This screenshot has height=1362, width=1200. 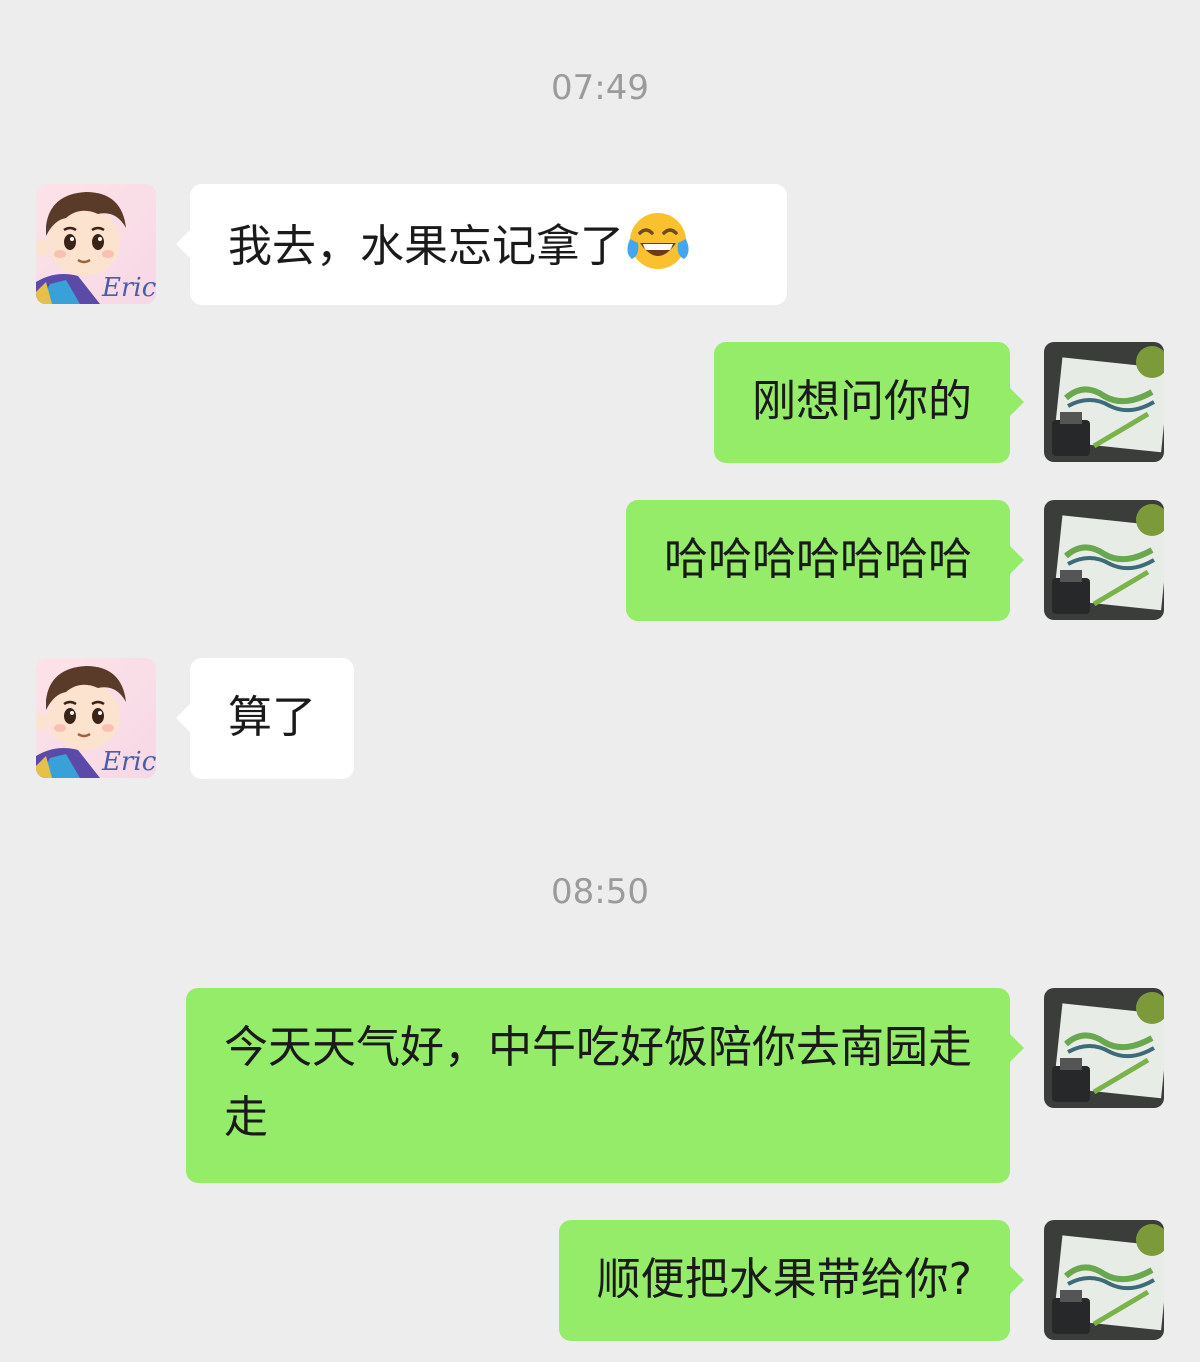 I want to click on message-bubble-sent: 顺便把水果带给你?, so click(x=791, y=1280).